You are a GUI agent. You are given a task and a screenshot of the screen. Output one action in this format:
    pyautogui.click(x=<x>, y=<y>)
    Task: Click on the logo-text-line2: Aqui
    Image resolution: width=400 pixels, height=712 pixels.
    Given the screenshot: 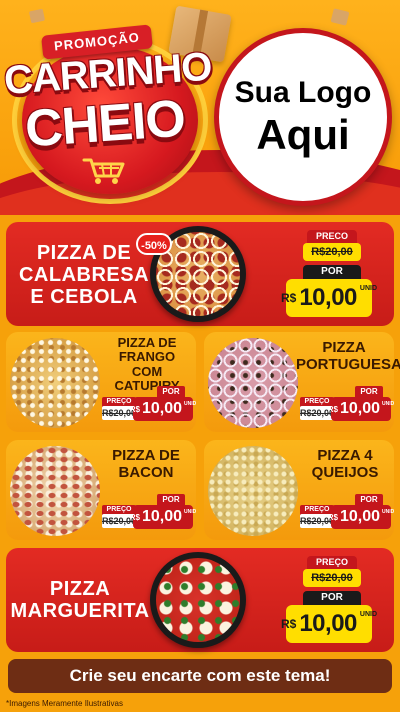 What is the action you would take?
    pyautogui.click(x=303, y=134)
    